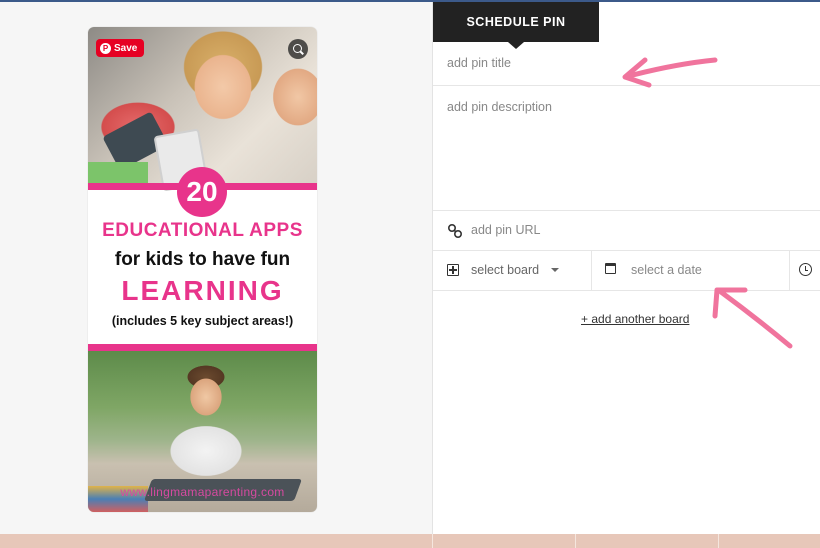  Describe the element at coordinates (202, 492) in the screenshot. I see `site-url-watermark: www.lingmamaparenting.com` at that location.